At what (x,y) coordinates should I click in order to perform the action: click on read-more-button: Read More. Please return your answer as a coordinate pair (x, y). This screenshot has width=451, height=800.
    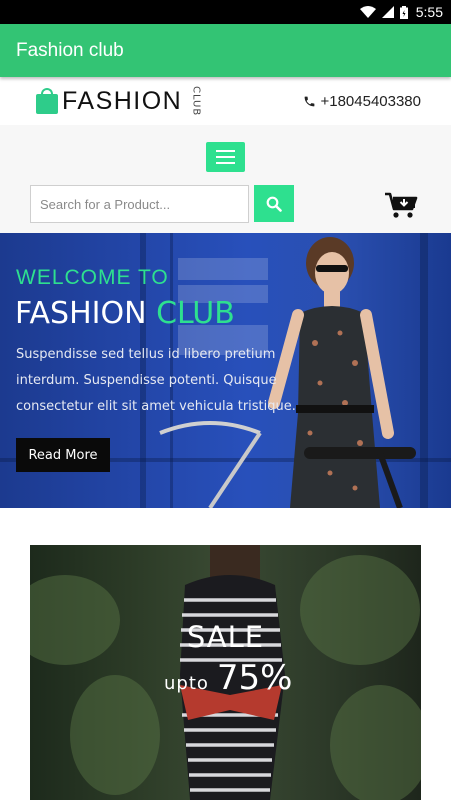
    Looking at the image, I should click on (63, 455).